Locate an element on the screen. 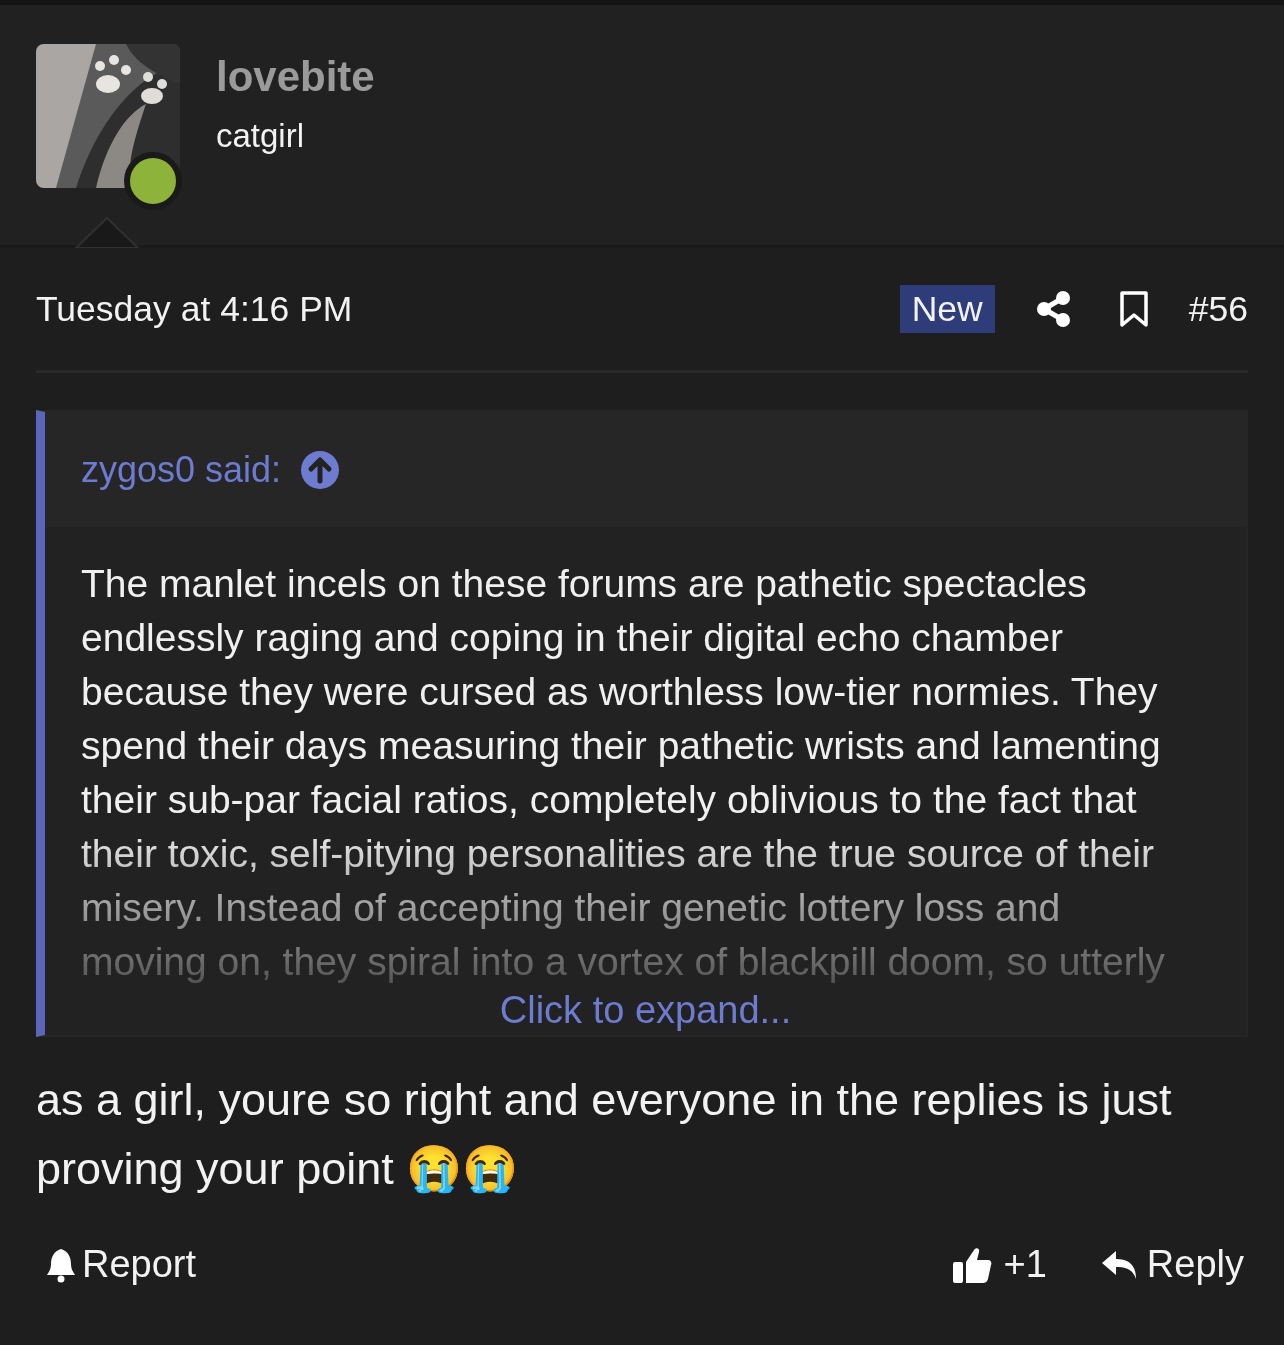  quote-attribution: zygos0 said: is located at coordinates (181, 469).